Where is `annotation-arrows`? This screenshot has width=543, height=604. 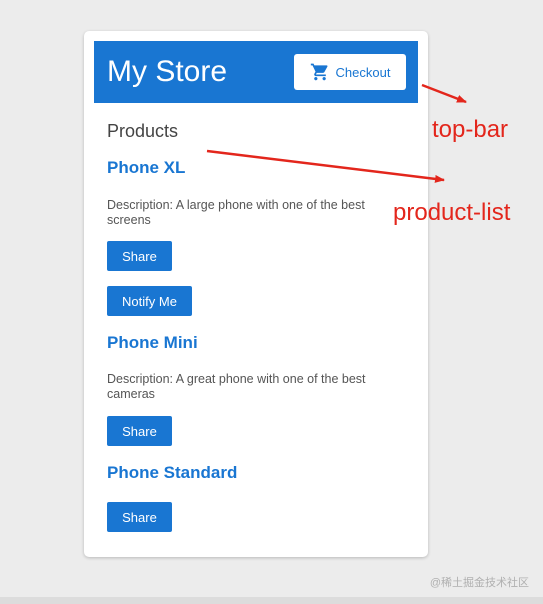
annotation-arrows is located at coordinates (336, 133).